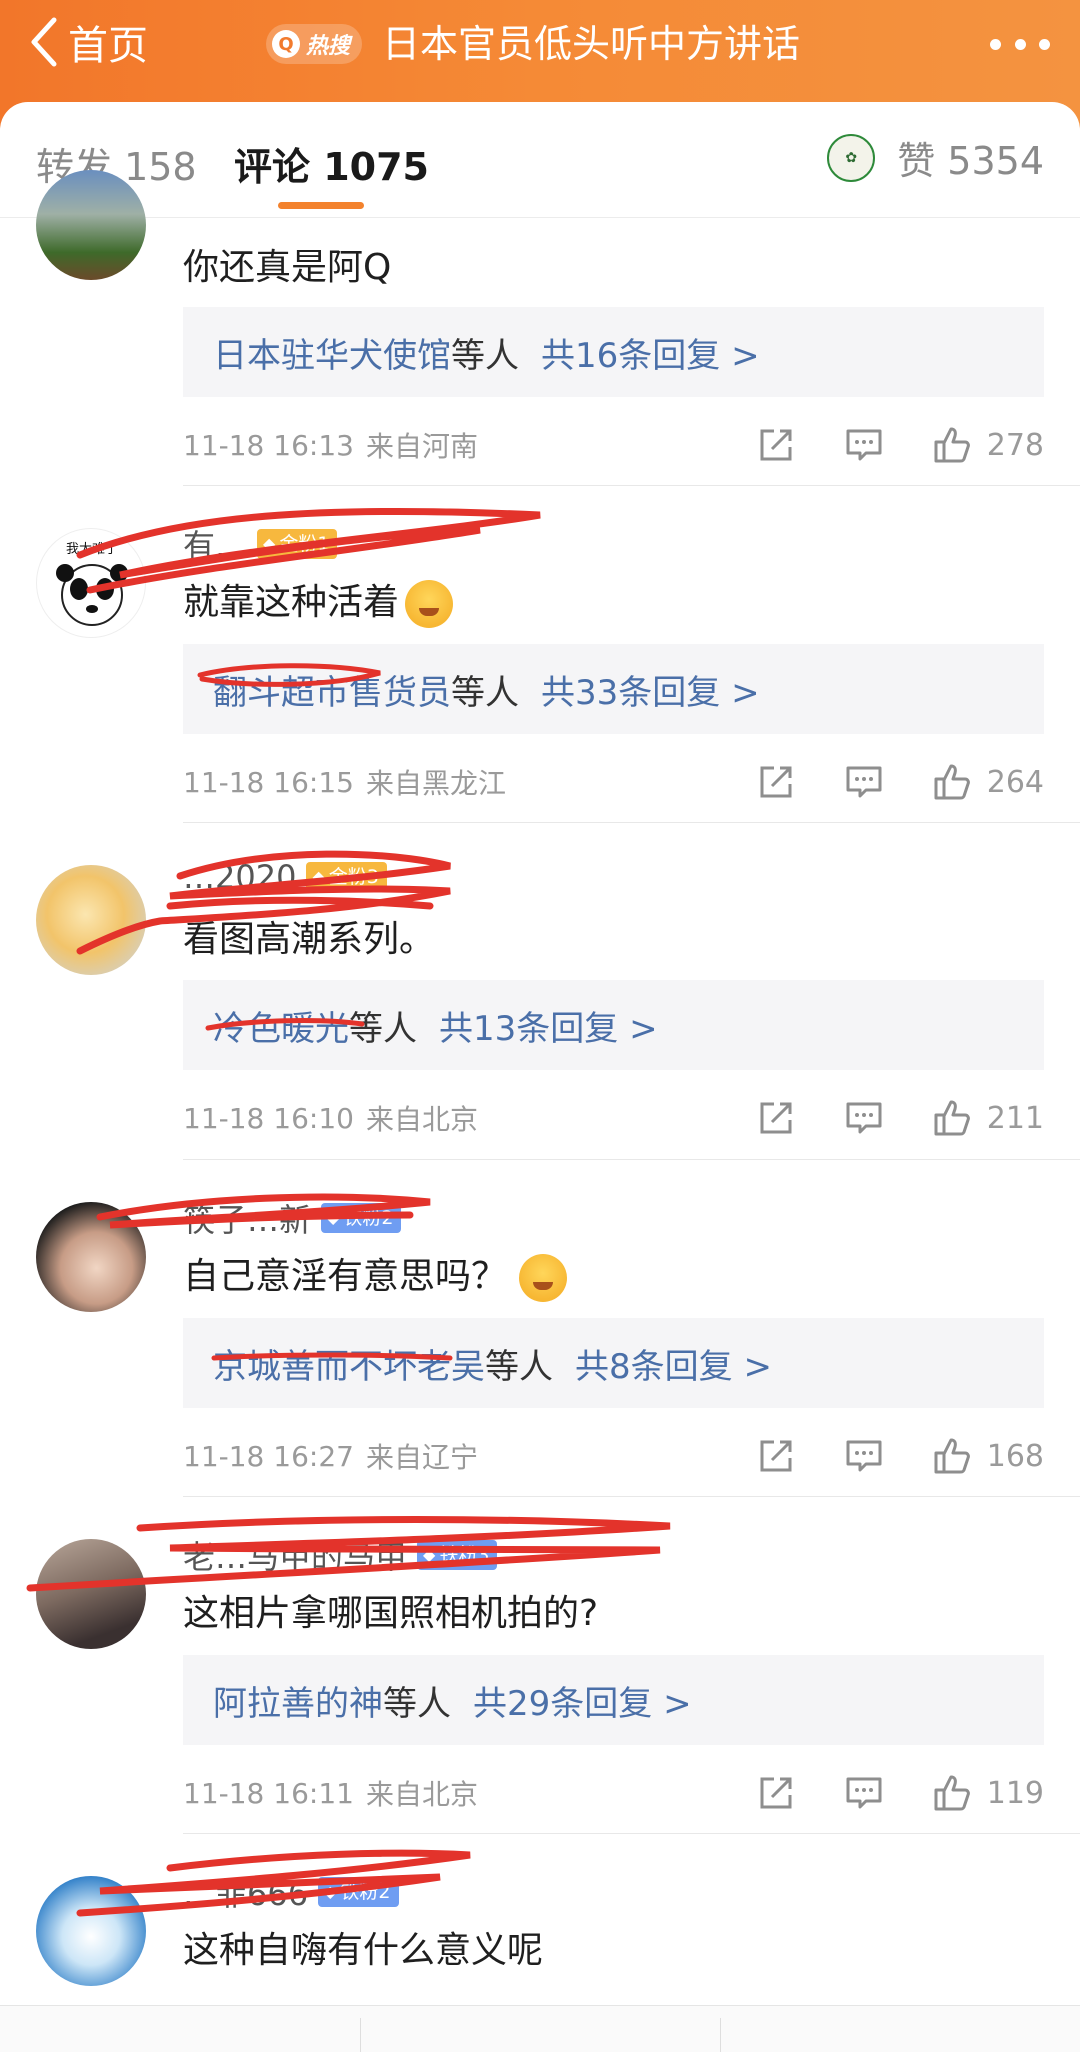 The height and width of the screenshot is (2052, 1080). What do you see at coordinates (613, 1118) in the screenshot?
I see `comment-meta: 11-18 16:10 来自北京 211` at bounding box center [613, 1118].